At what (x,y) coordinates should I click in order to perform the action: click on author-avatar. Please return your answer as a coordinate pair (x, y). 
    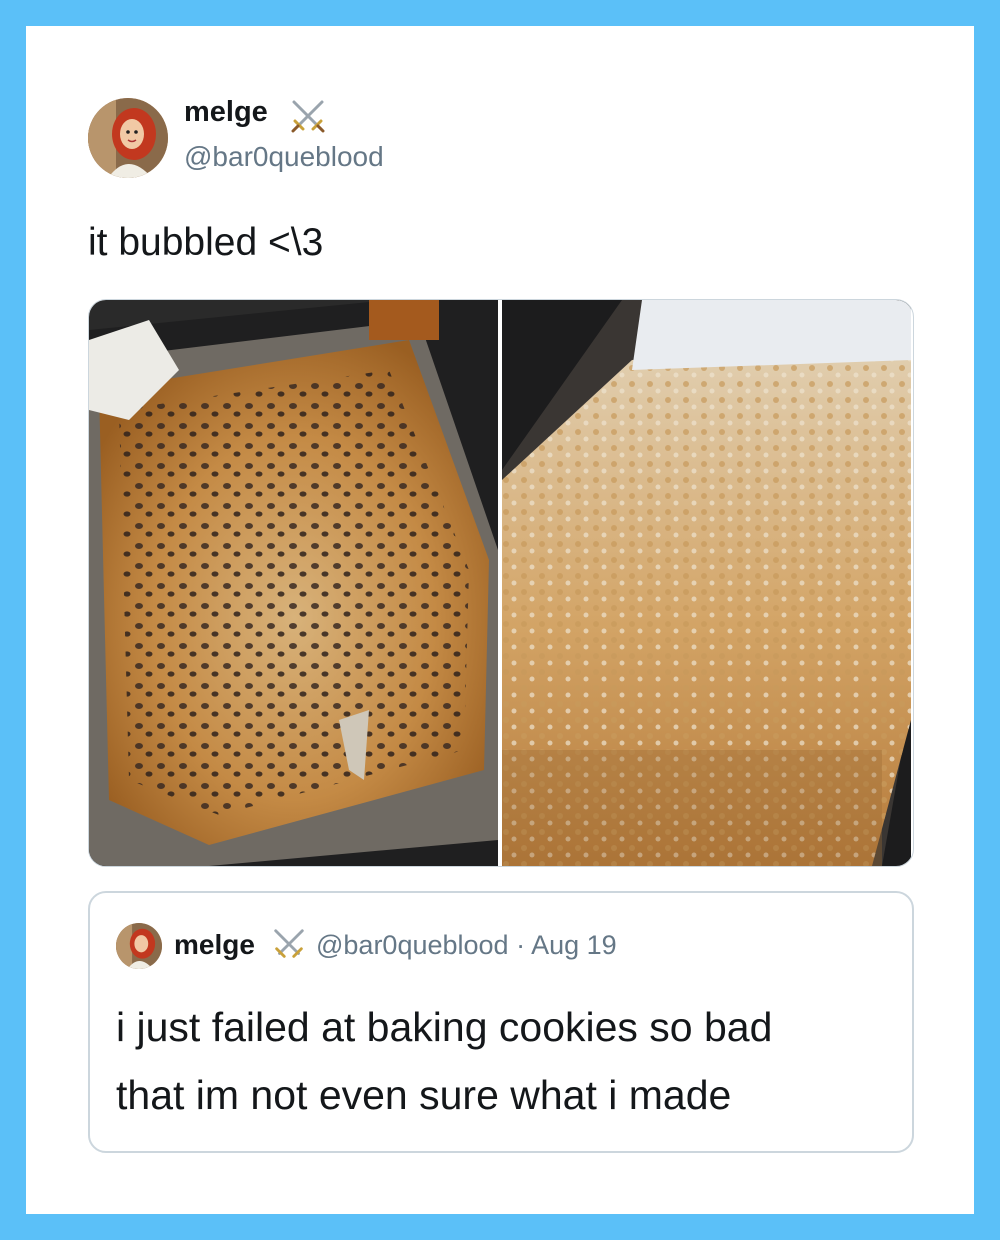
    Looking at the image, I should click on (128, 138).